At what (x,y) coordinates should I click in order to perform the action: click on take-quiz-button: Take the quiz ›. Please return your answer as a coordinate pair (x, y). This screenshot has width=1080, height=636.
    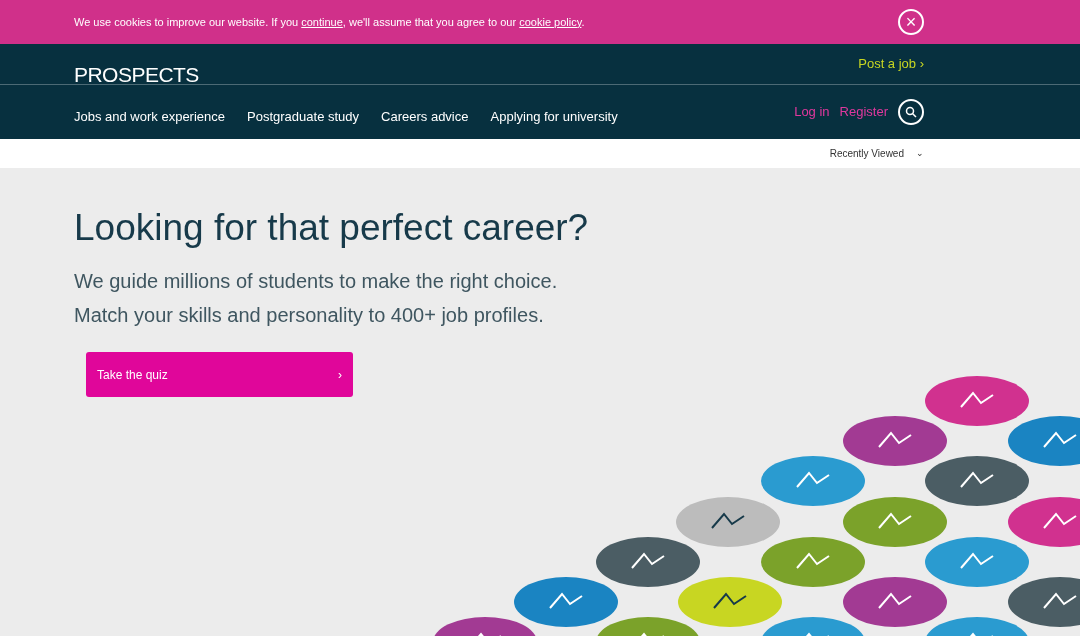
    Looking at the image, I should click on (219, 374).